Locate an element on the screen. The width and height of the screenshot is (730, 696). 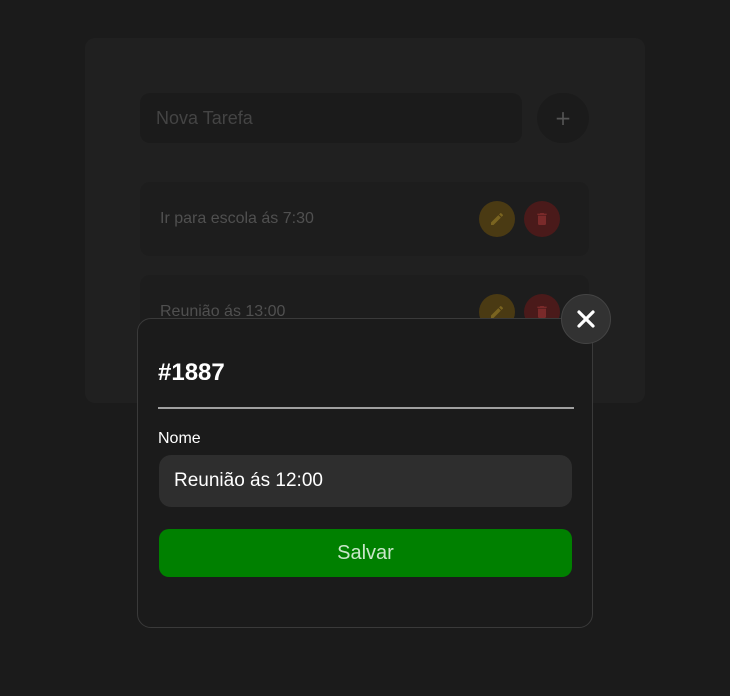
new-task-input is located at coordinates (331, 118).